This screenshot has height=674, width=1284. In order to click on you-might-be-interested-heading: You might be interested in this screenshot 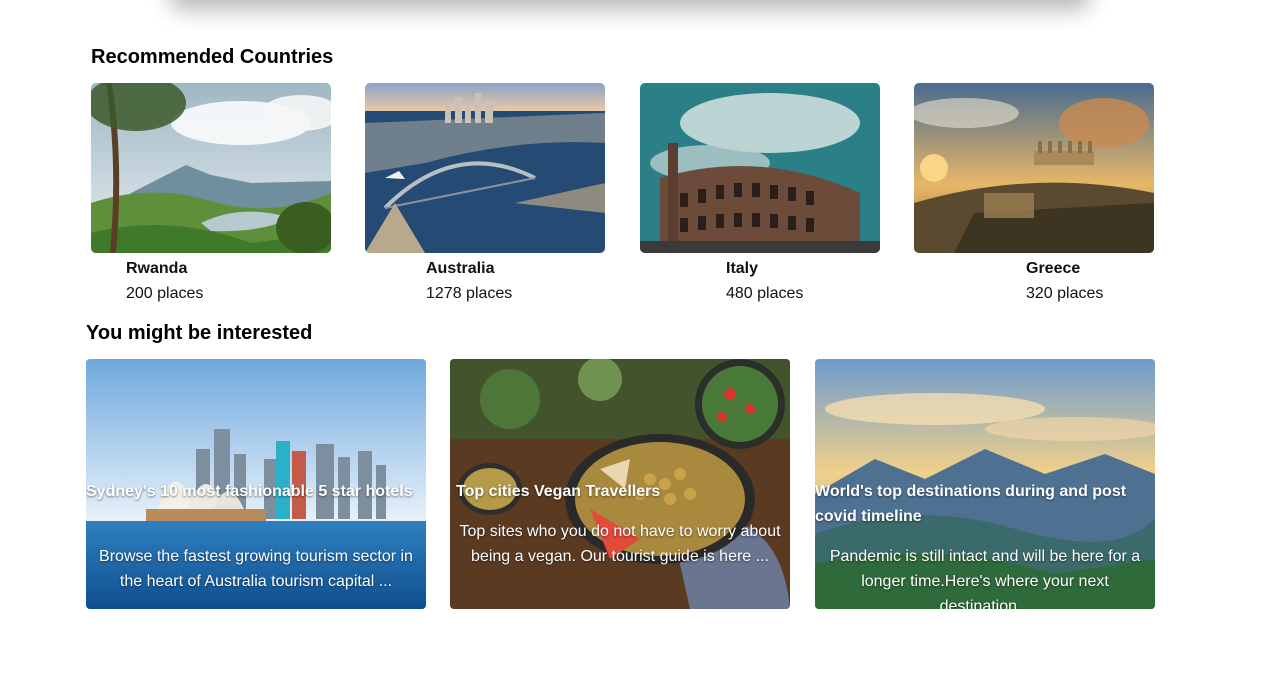, I will do `click(199, 333)`.